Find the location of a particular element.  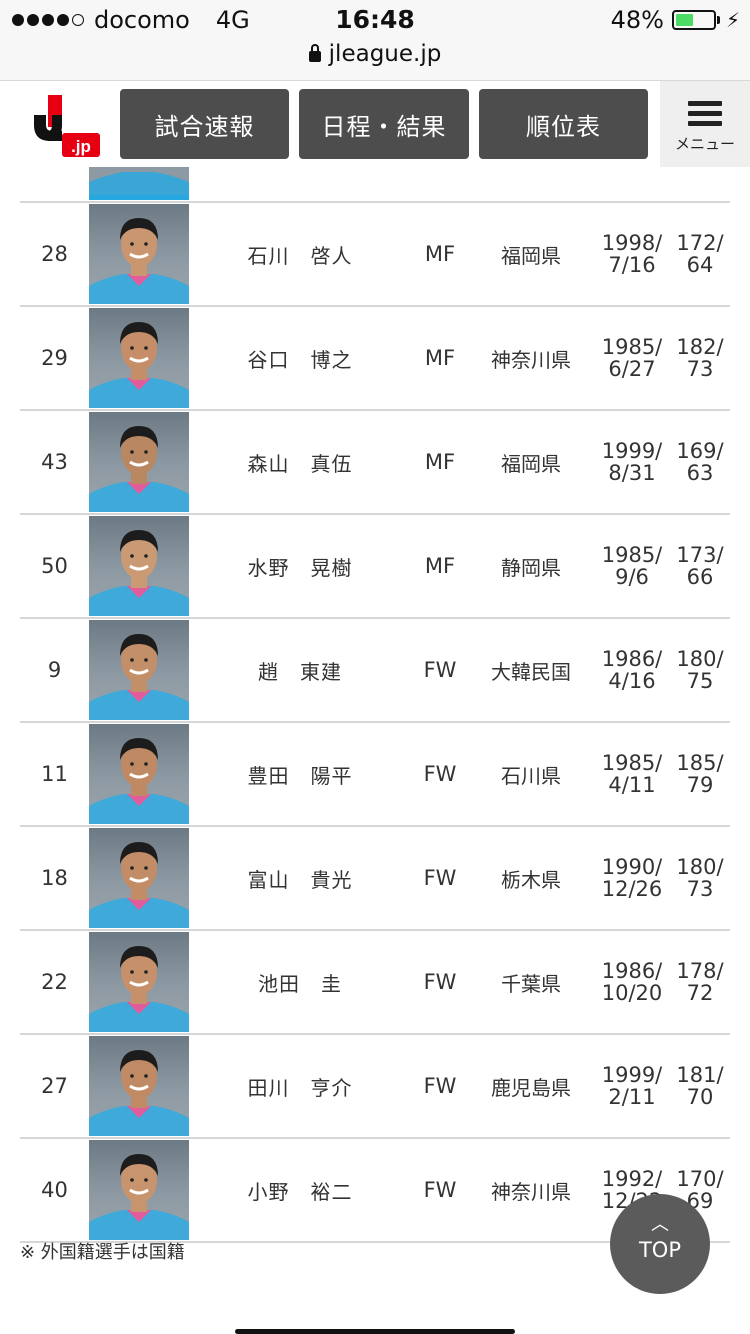

player-weight: 72 is located at coordinates (700, 993).